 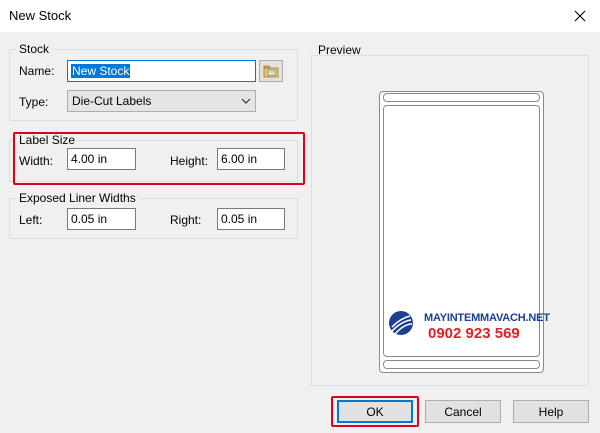 I want to click on type-select-value: Die-Cut Labels, so click(x=112, y=101).